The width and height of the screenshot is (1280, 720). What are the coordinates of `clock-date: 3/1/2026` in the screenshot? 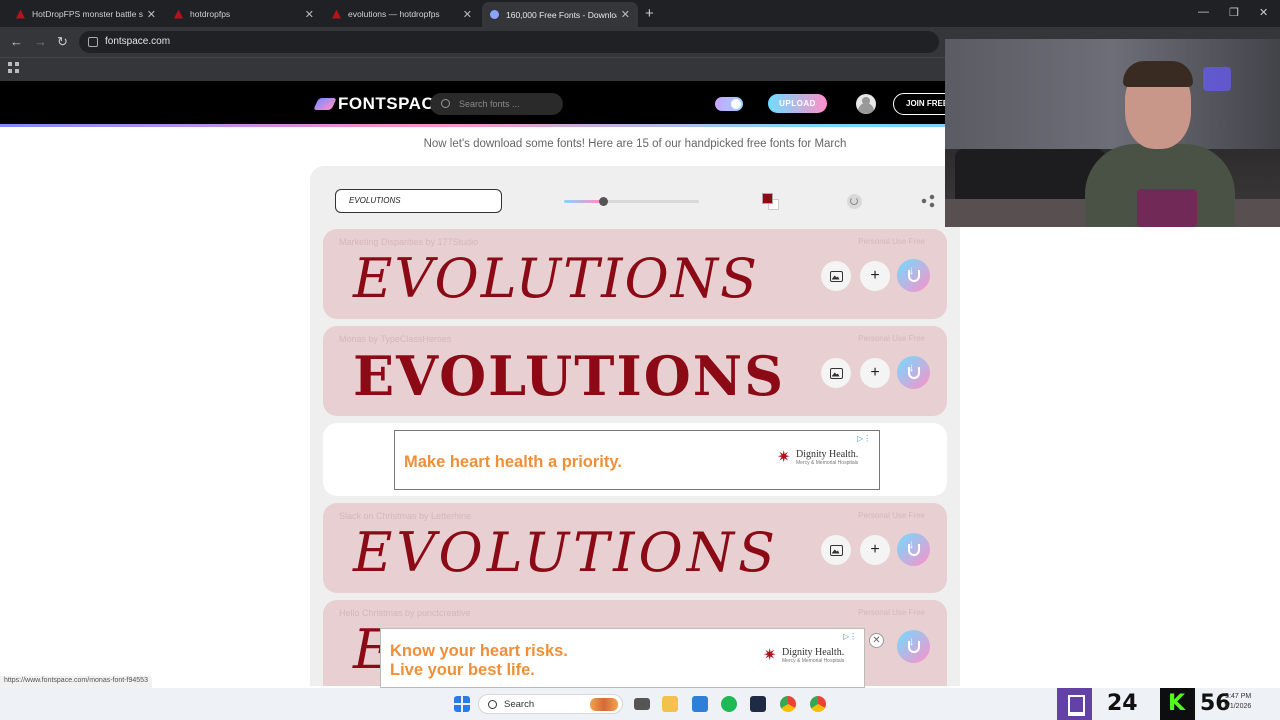 It's located at (1238, 706).